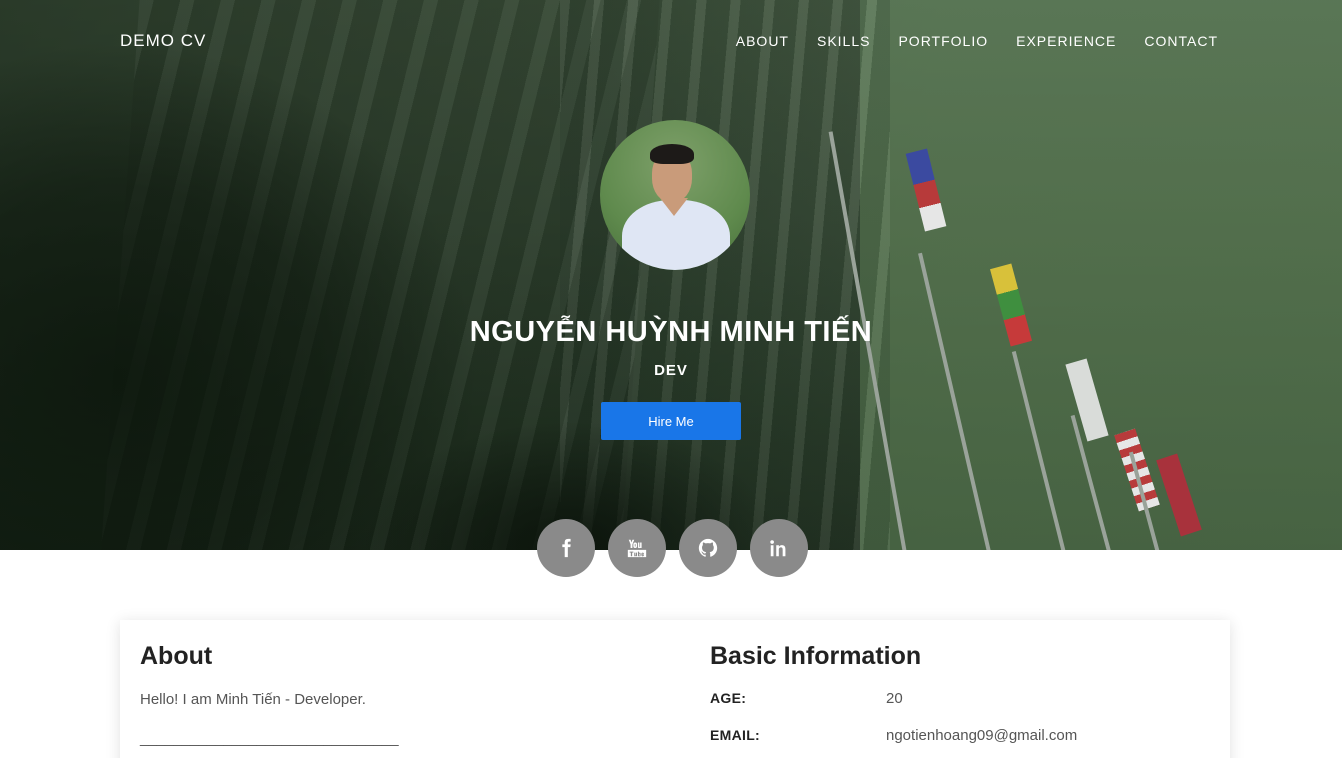 The height and width of the screenshot is (758, 1342). I want to click on info-label-age: AGE:, so click(728, 698).